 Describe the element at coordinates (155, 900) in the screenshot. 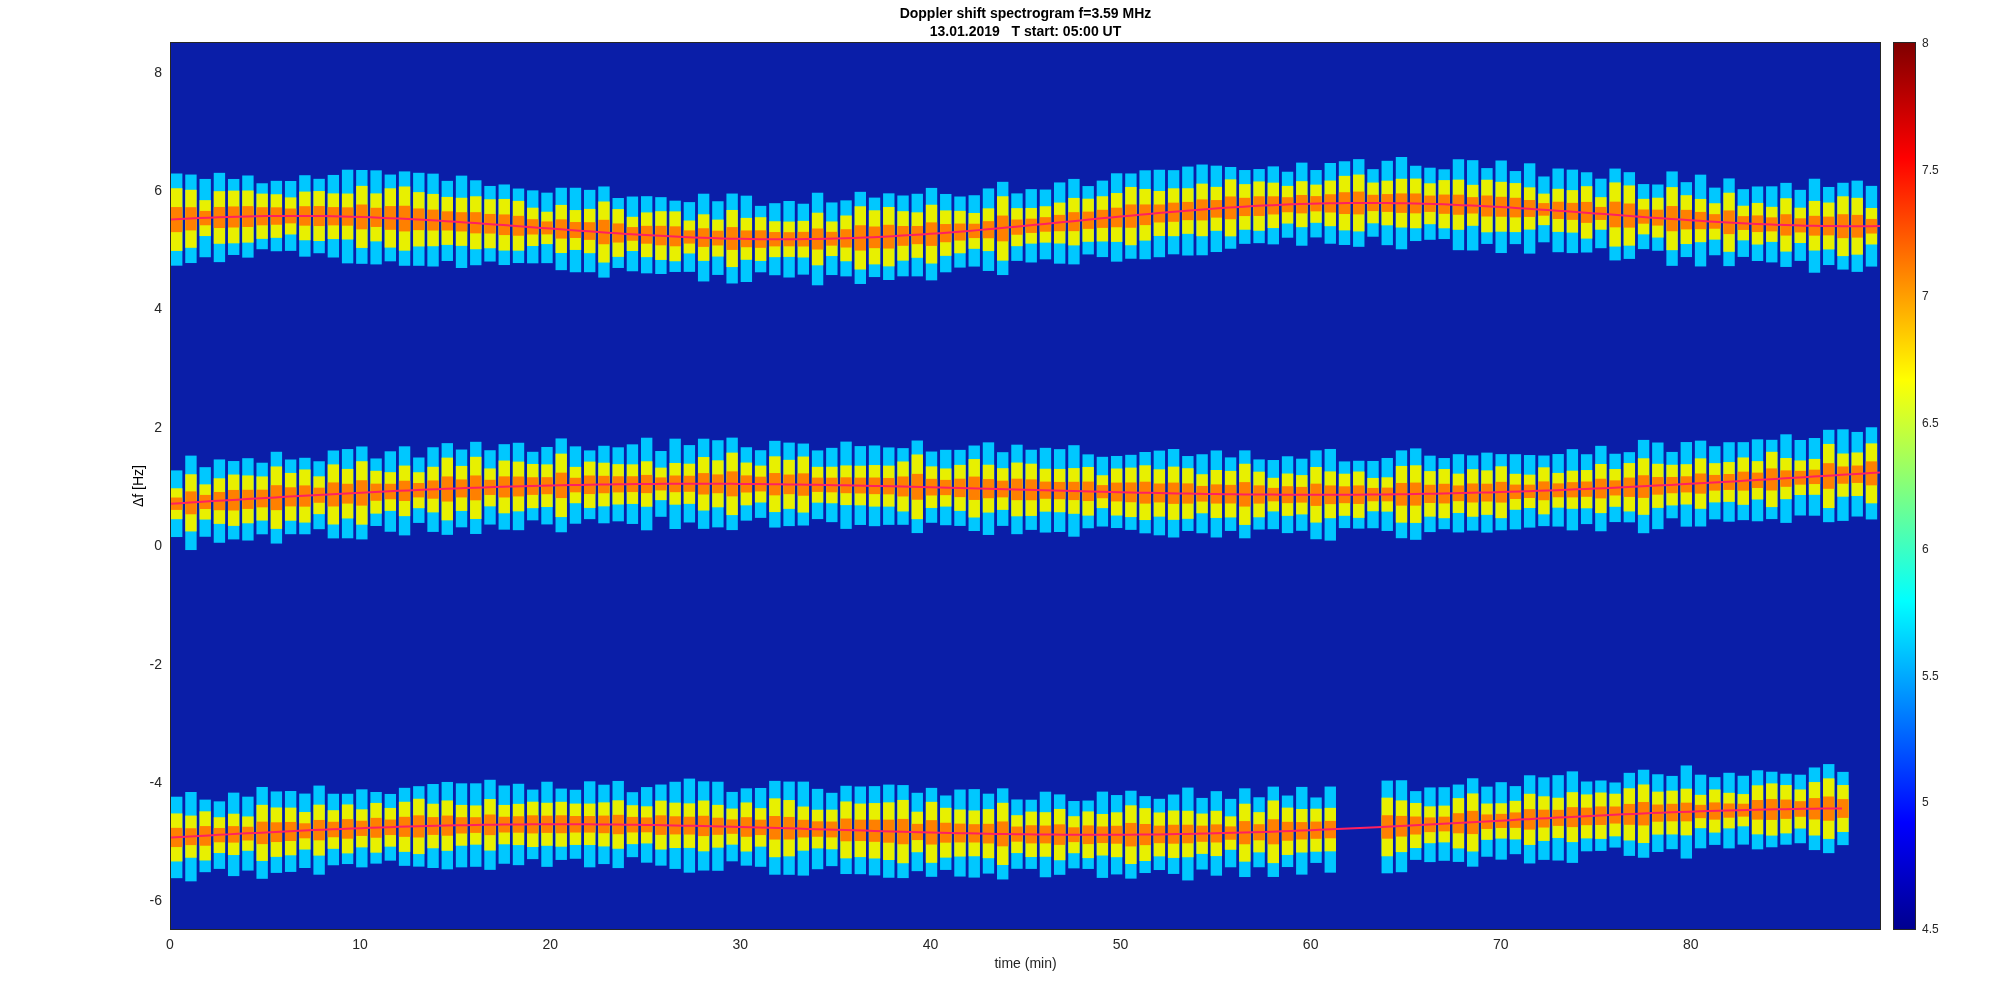

I see `y-tick-label: -6` at that location.